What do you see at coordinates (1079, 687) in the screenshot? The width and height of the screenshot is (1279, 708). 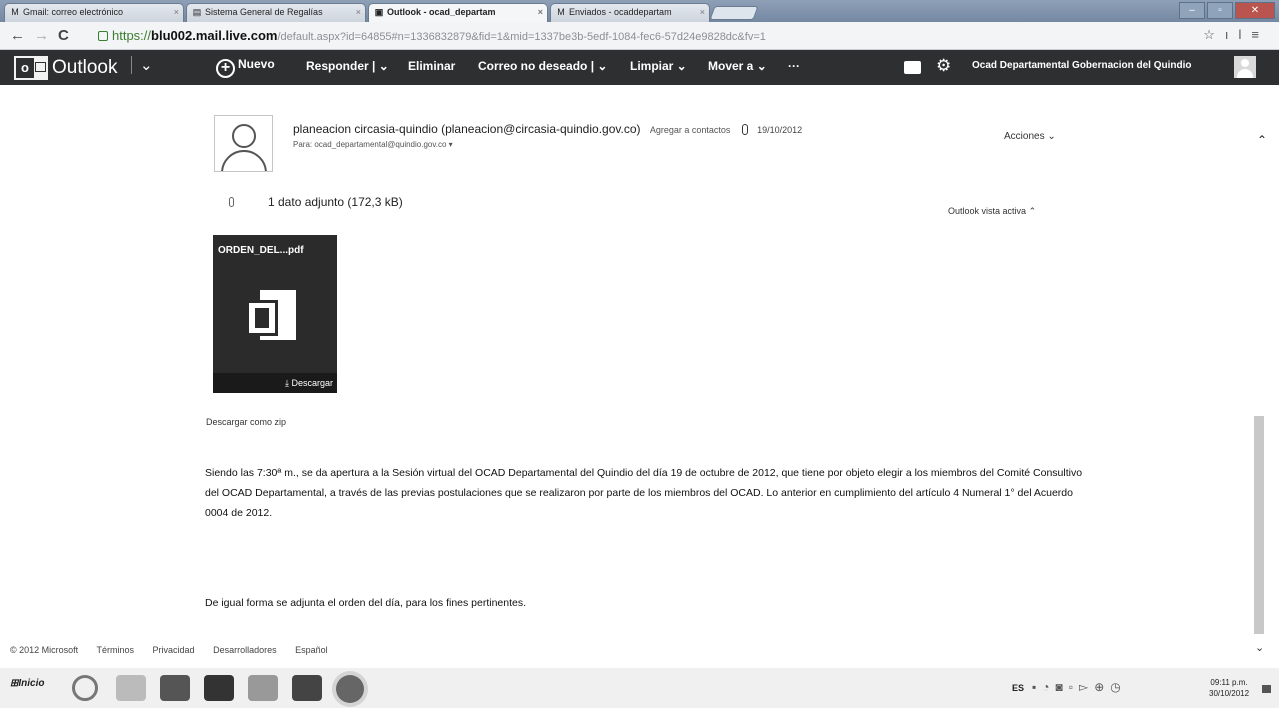 I see `system-tray-icons: ▪◔◙▫▻⊕◷` at bounding box center [1079, 687].